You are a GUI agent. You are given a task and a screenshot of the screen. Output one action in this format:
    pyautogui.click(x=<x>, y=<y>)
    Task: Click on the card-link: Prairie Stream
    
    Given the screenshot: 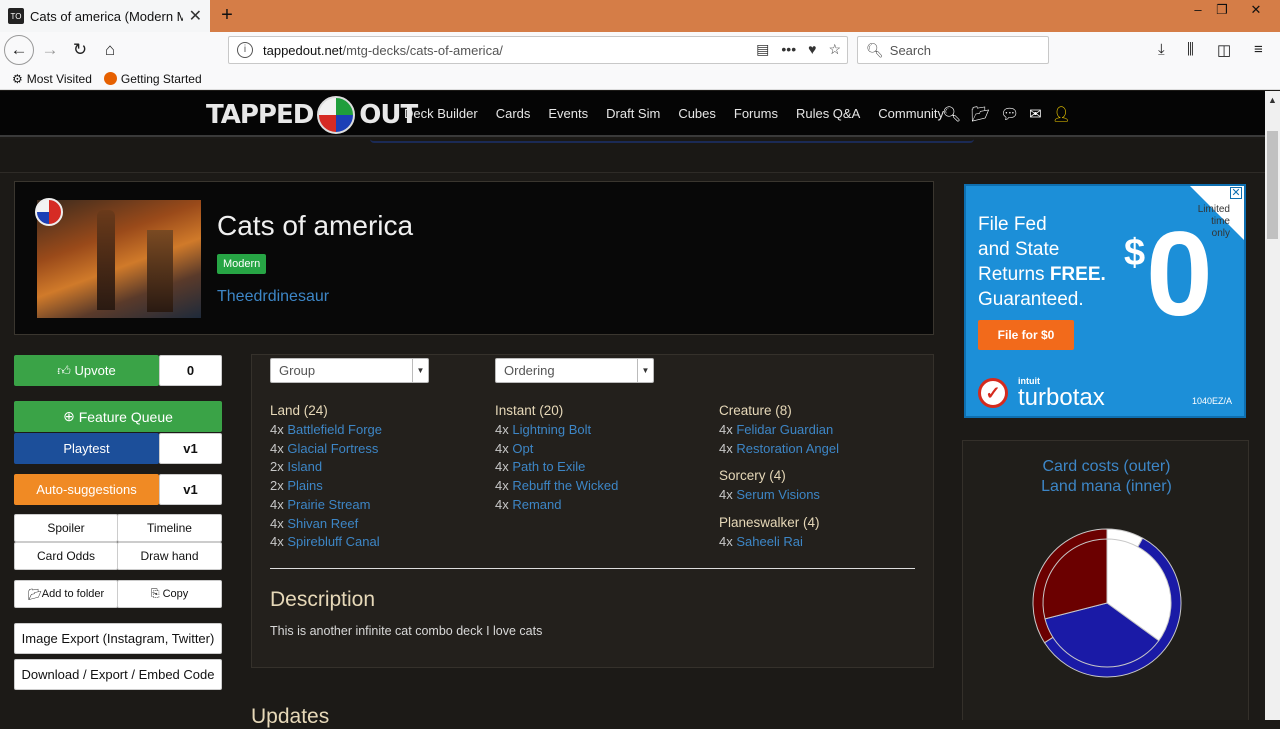 What is the action you would take?
    pyautogui.click(x=328, y=504)
    